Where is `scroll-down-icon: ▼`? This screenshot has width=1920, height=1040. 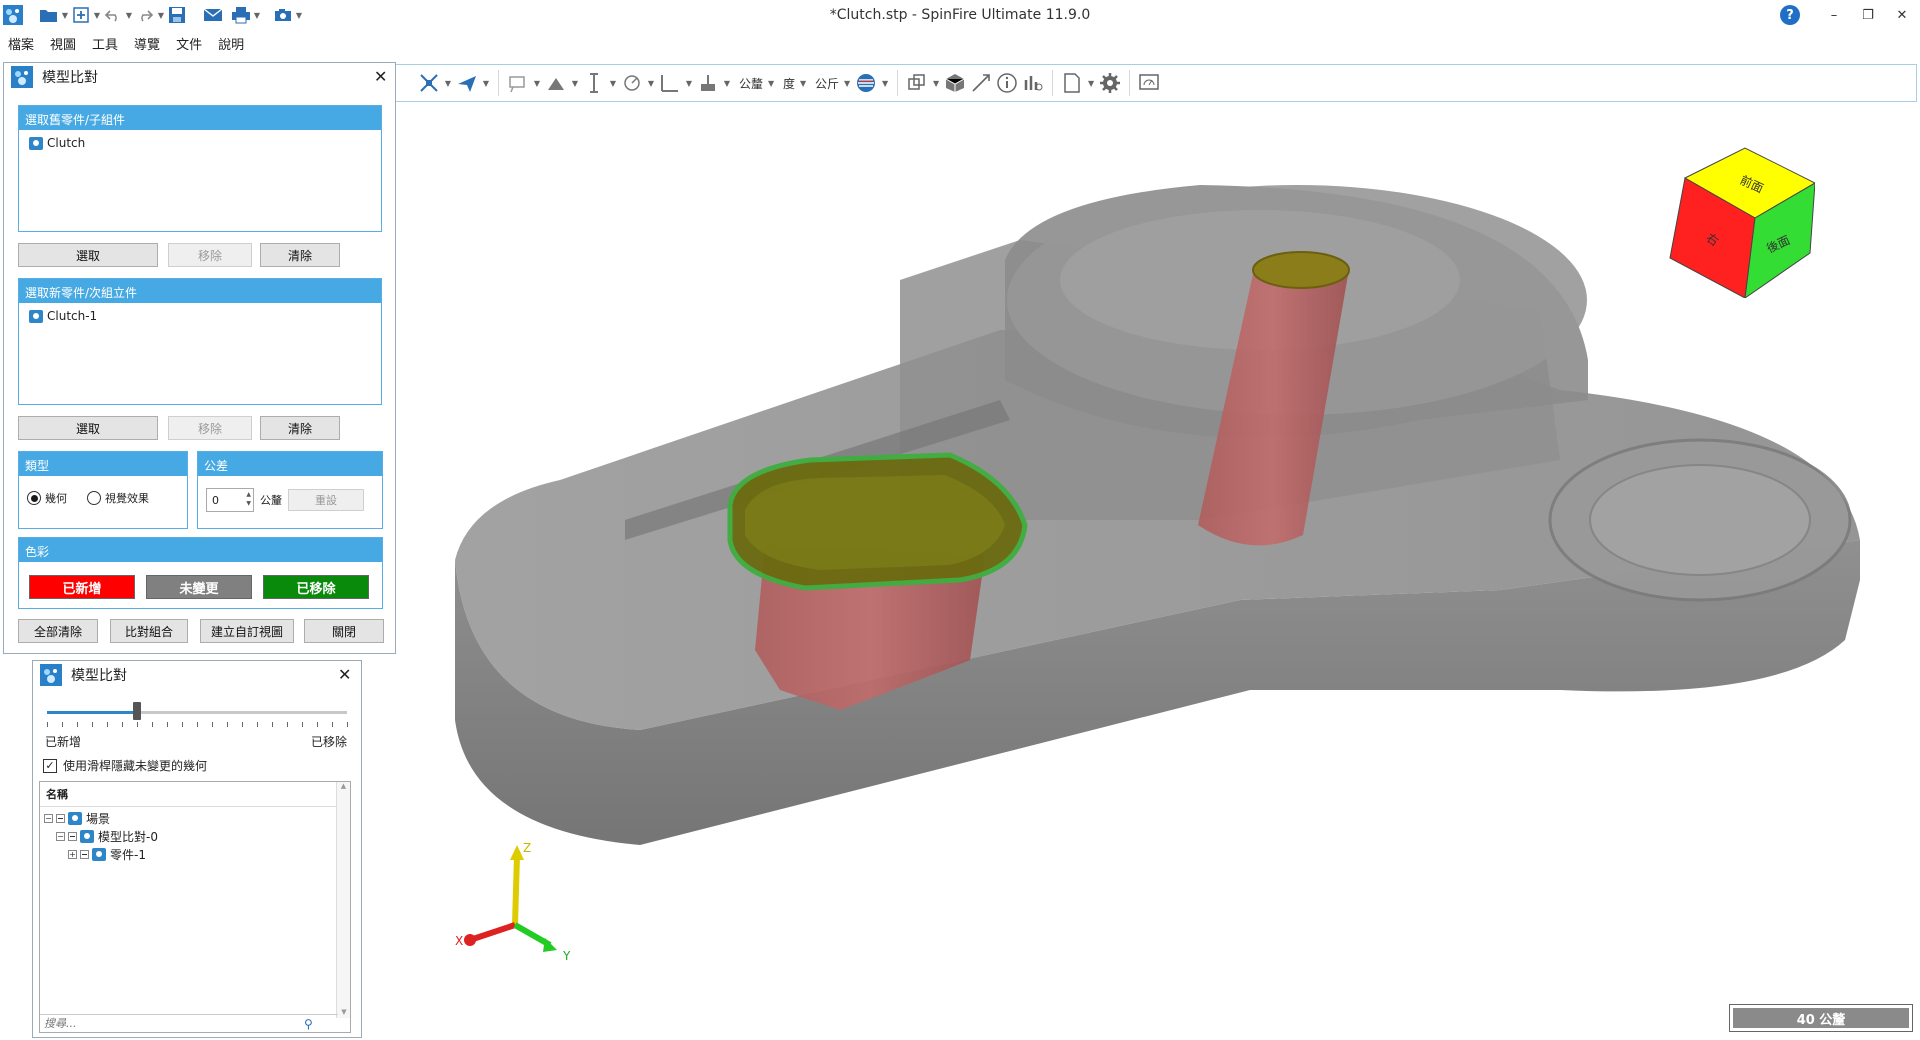
scroll-down-icon: ▼ is located at coordinates (344, 1012).